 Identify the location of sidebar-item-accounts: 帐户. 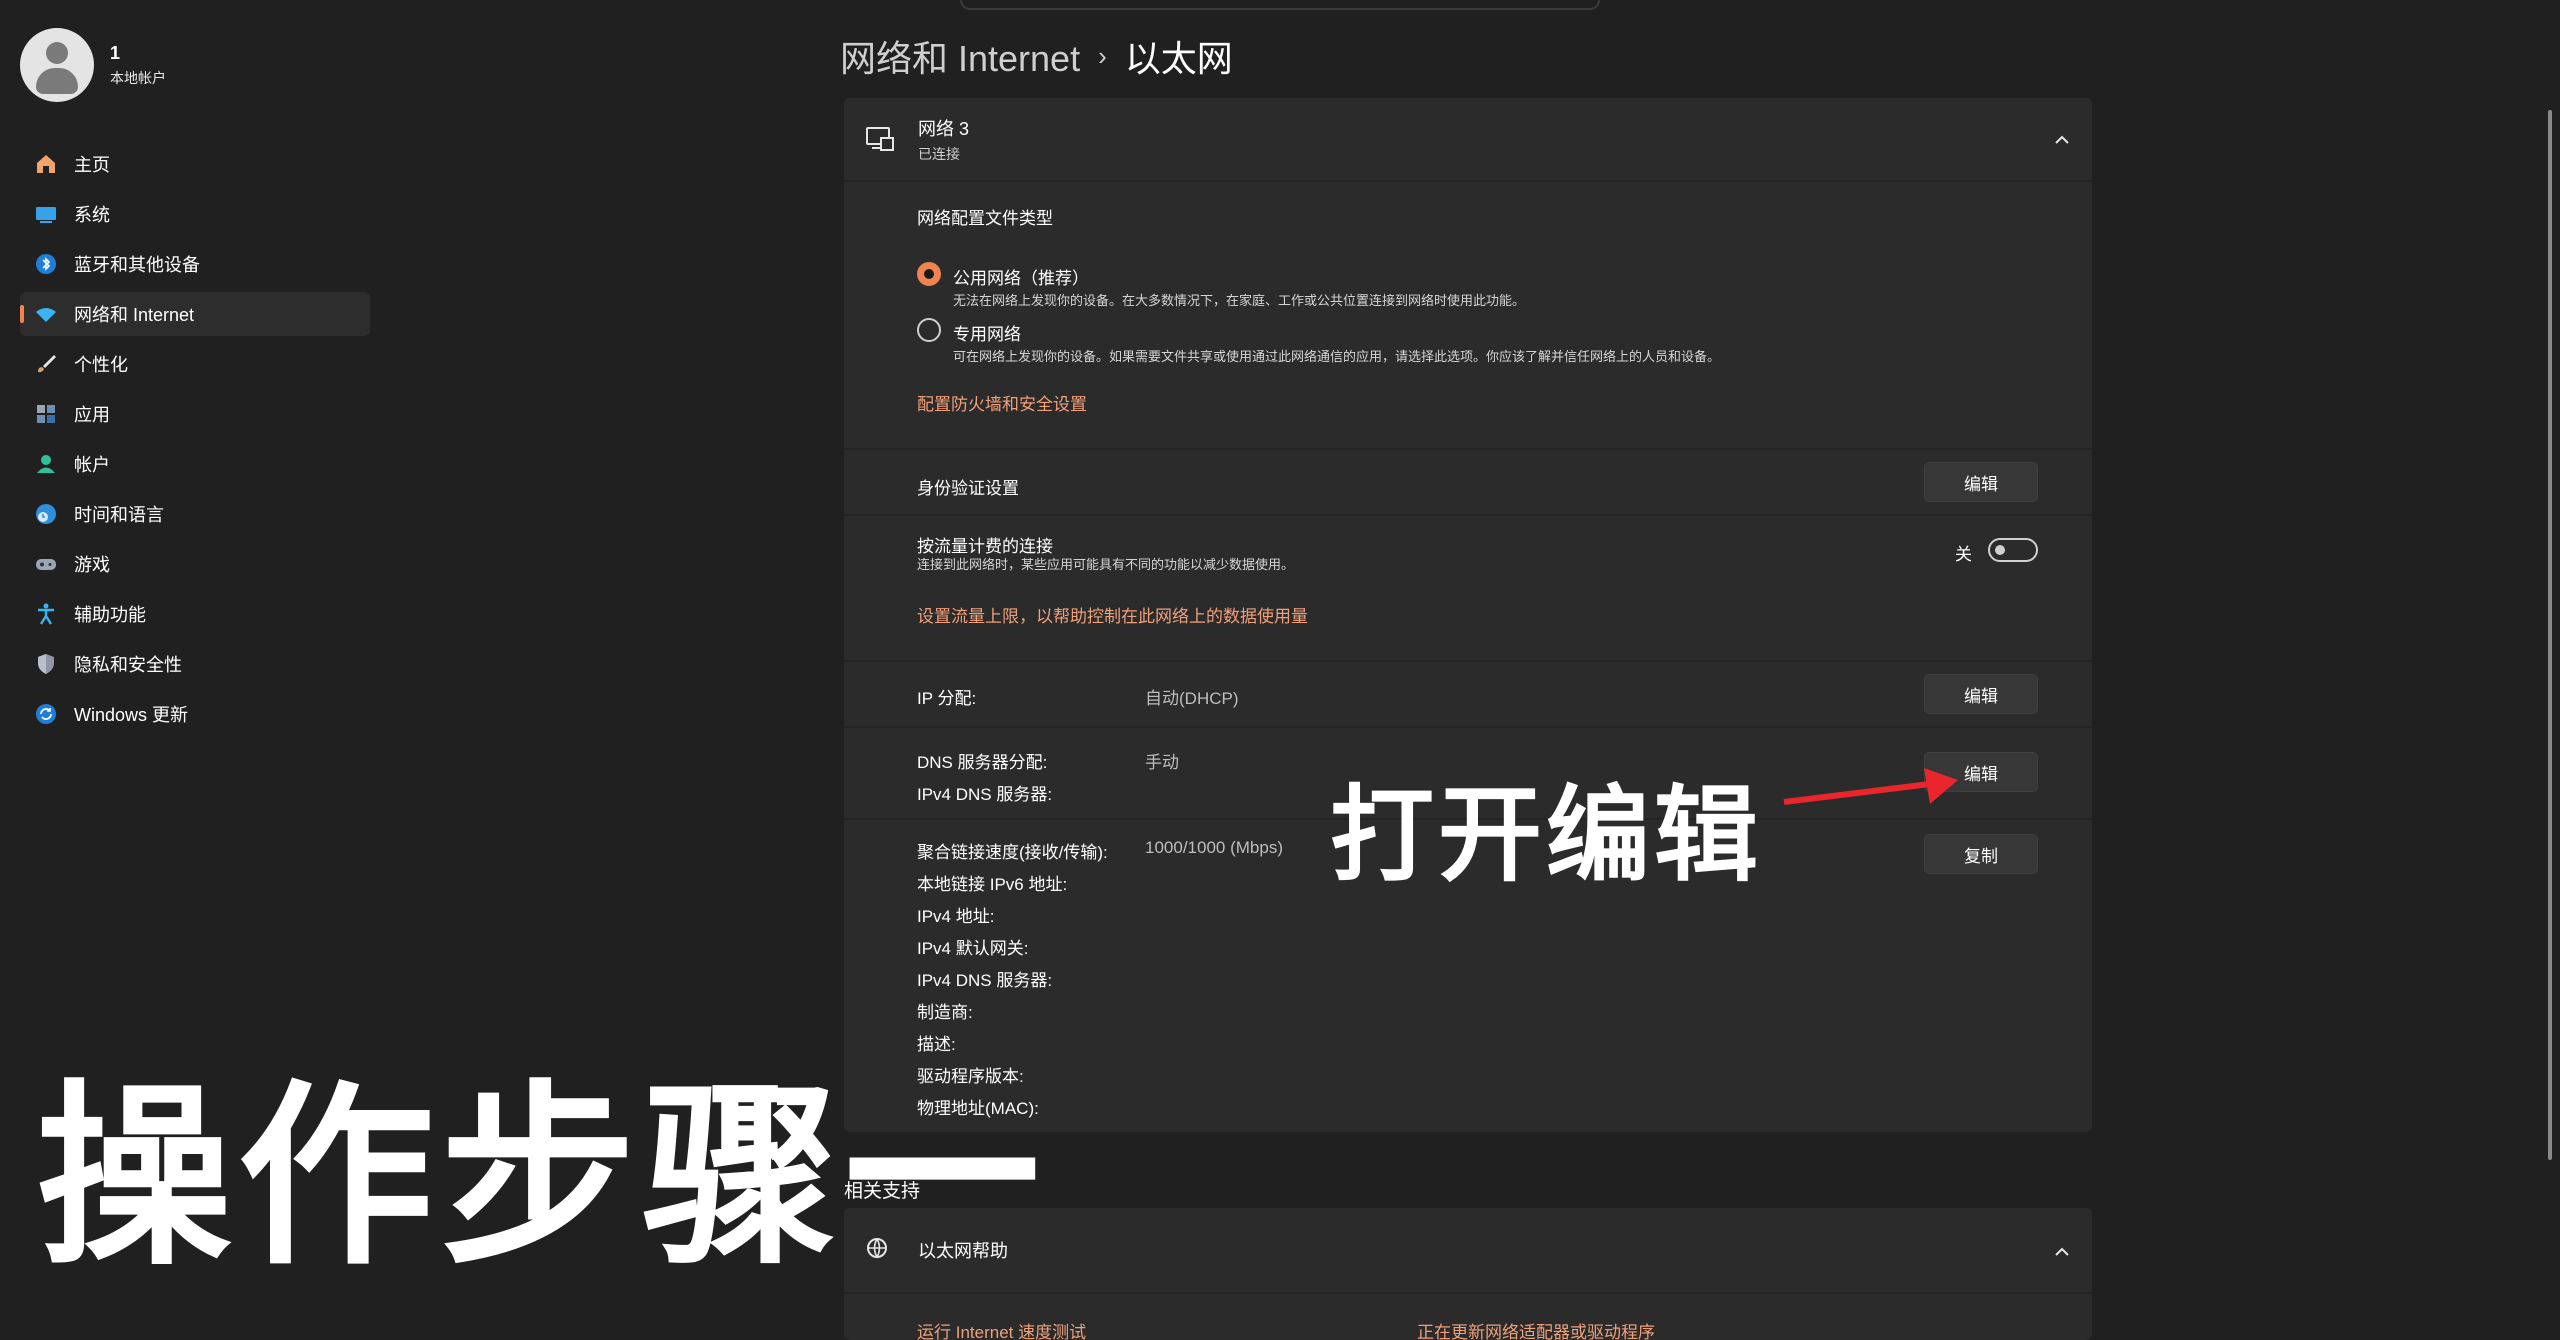
(195, 464).